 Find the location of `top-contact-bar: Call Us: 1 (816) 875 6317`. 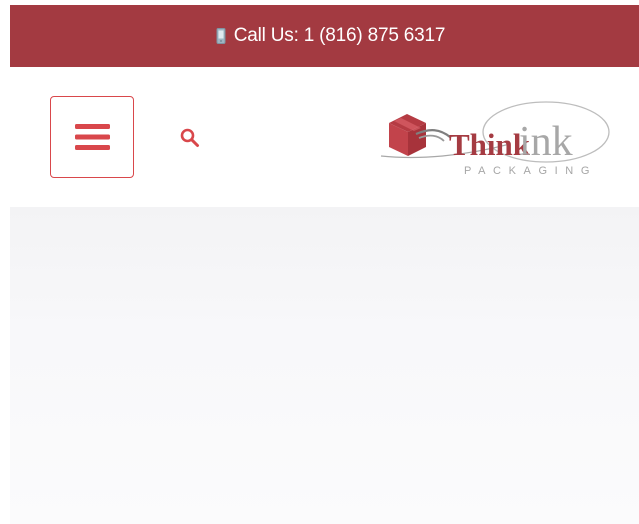

top-contact-bar: Call Us: 1 (816) 875 6317 is located at coordinates (324, 36).